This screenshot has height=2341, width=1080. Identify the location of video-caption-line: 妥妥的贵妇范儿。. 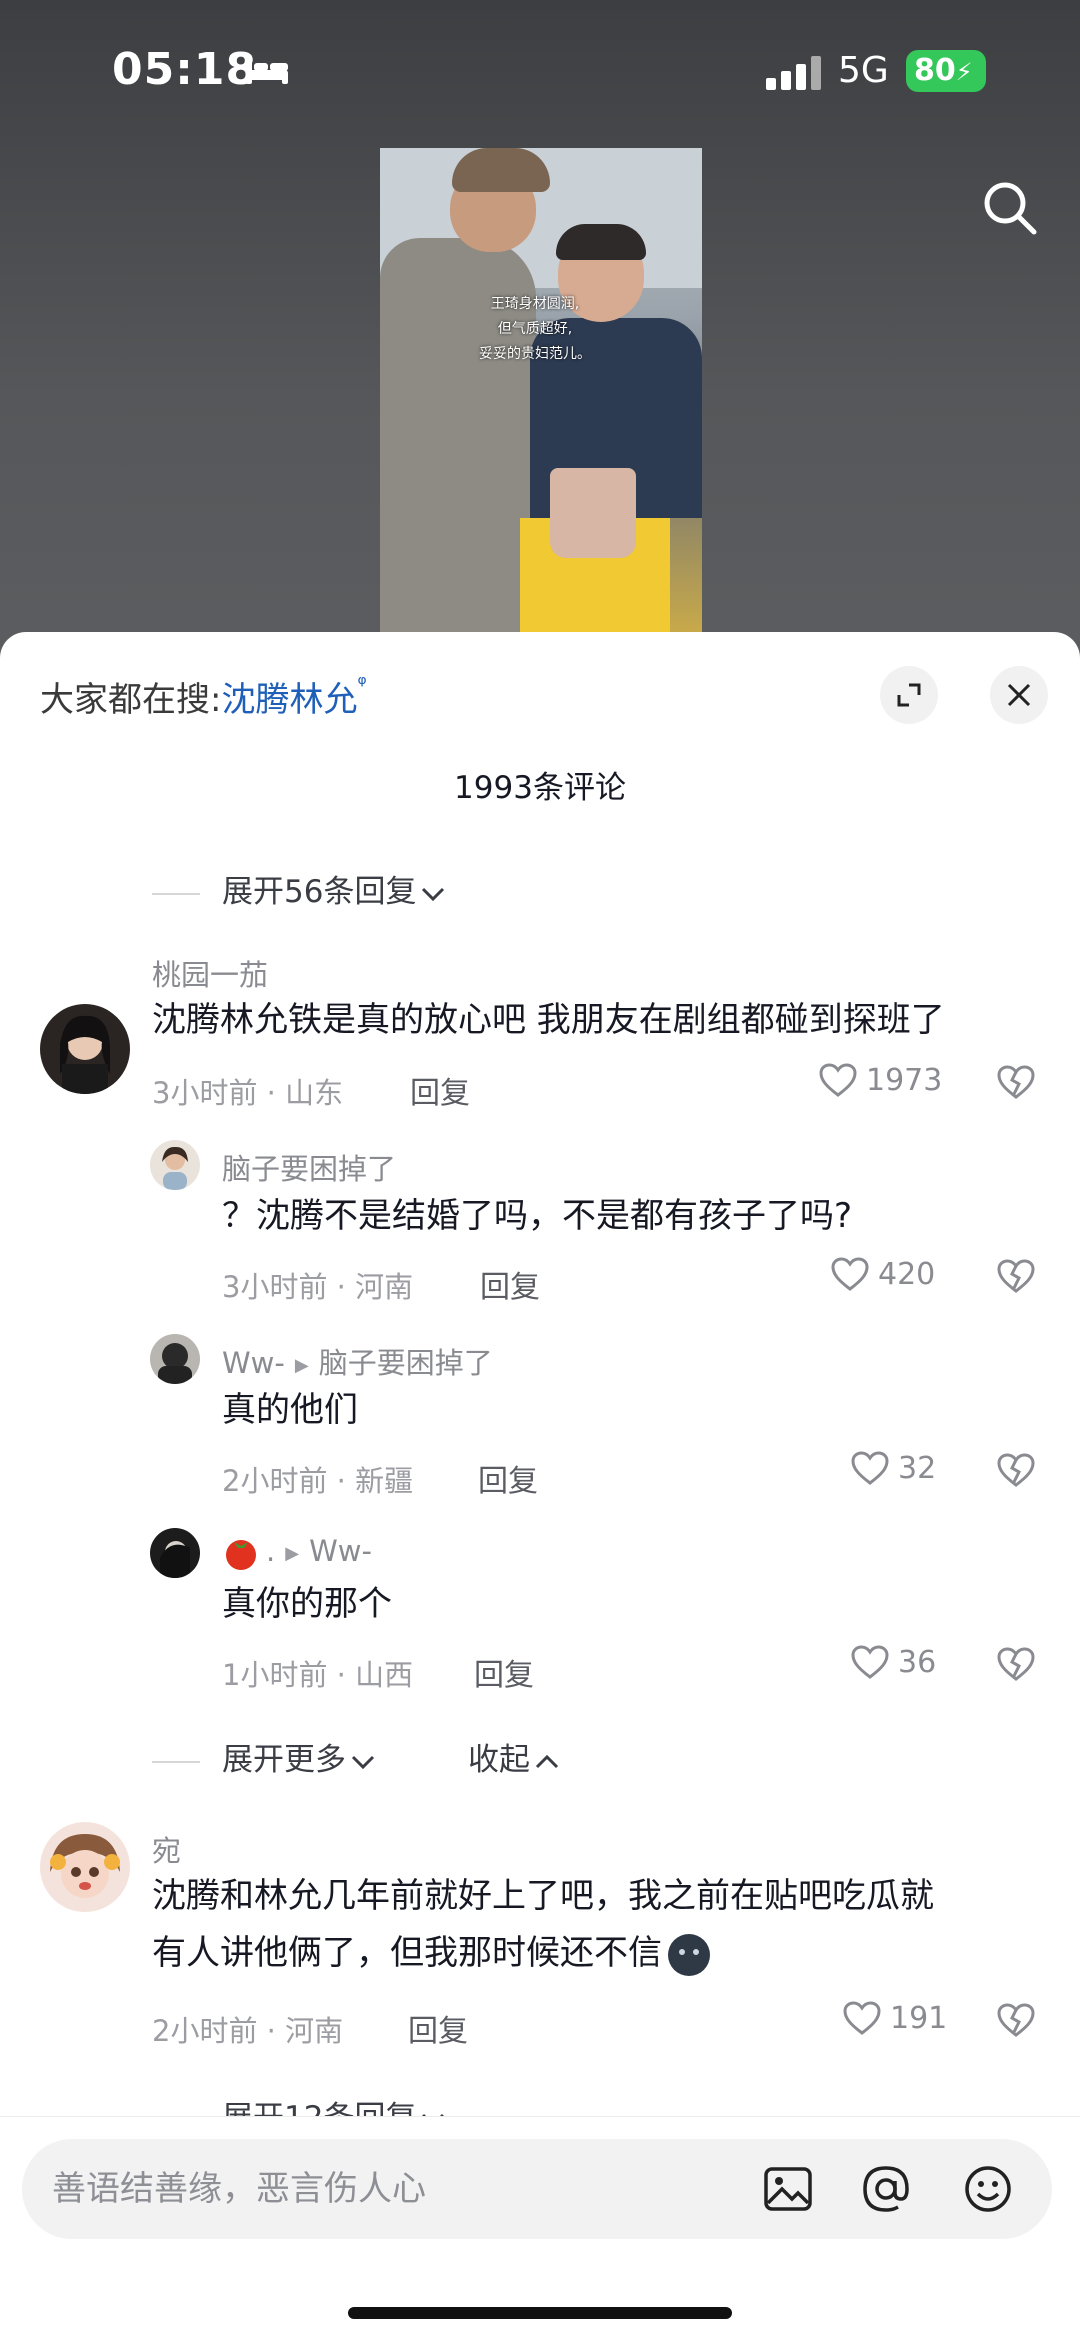
(535, 354).